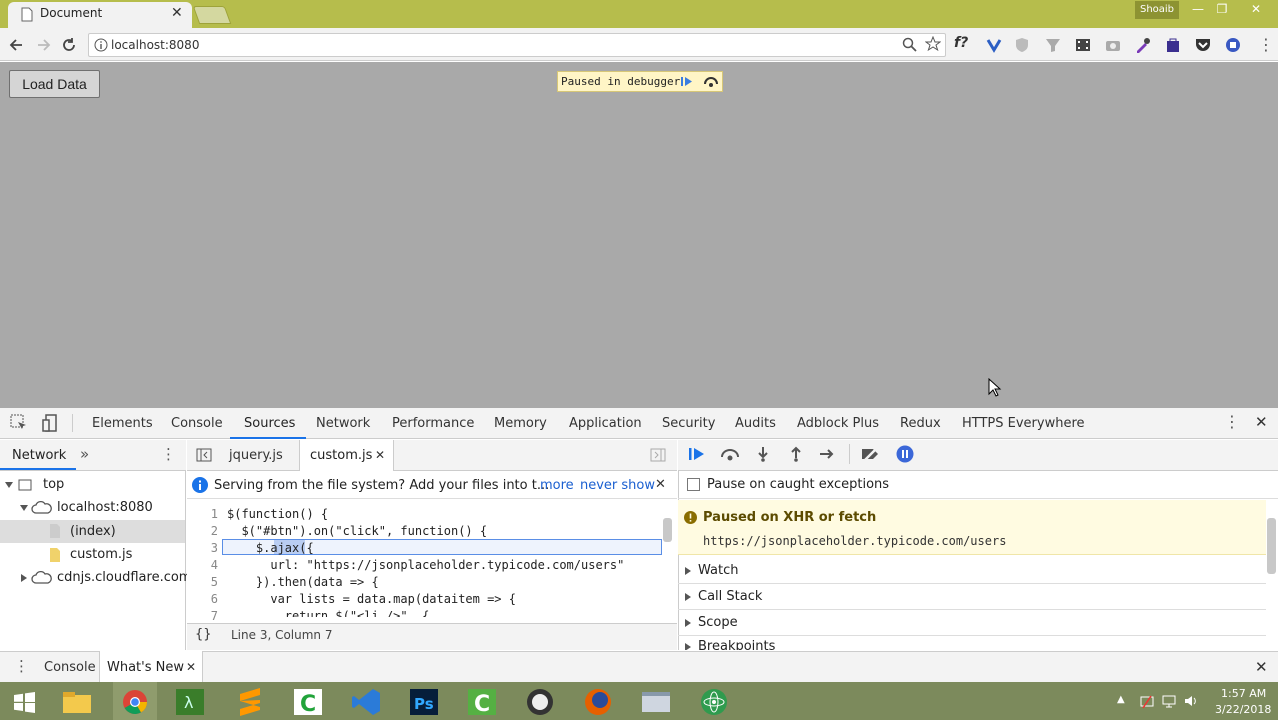 Image resolution: width=1278 pixels, height=720 pixels. What do you see at coordinates (1173, 45) in the screenshot?
I see `bag-icon` at bounding box center [1173, 45].